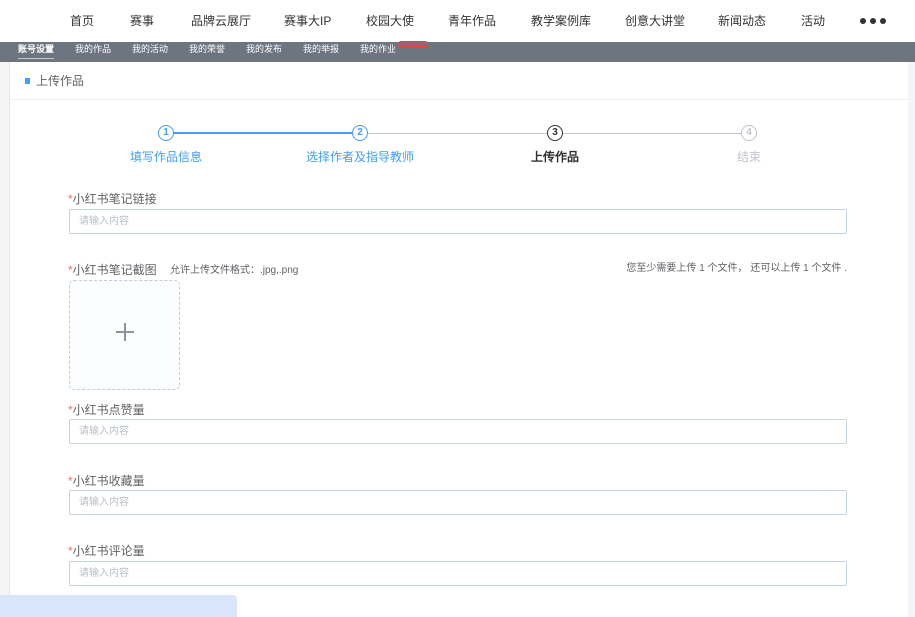 Image resolution: width=915 pixels, height=617 pixels. I want to click on comments-label-text: 小红书评论量, so click(108, 551).